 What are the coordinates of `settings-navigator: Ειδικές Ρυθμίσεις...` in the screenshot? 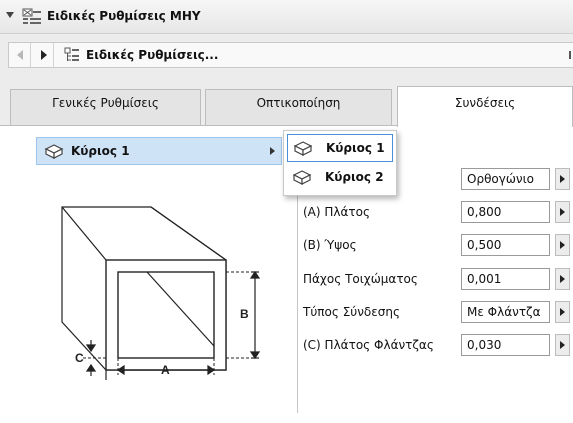 It's located at (290, 55).